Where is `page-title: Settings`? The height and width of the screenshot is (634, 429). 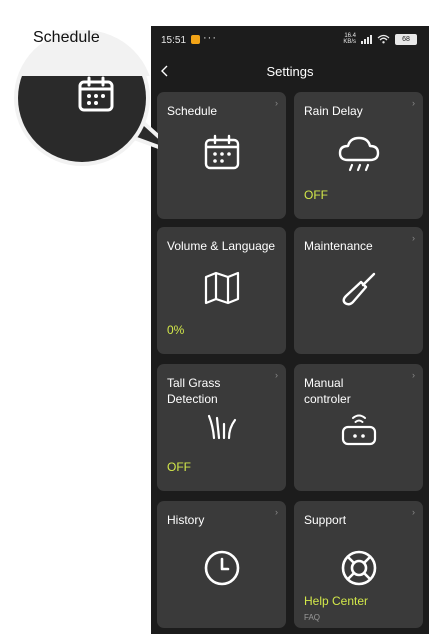 page-title: Settings is located at coordinates (290, 71).